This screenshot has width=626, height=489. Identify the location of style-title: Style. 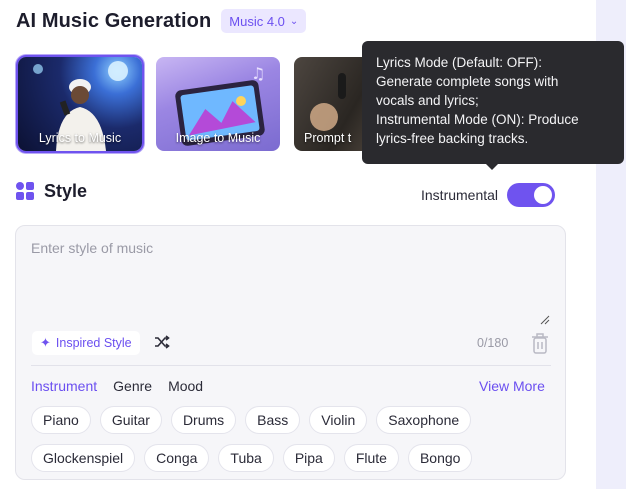
(66, 191).